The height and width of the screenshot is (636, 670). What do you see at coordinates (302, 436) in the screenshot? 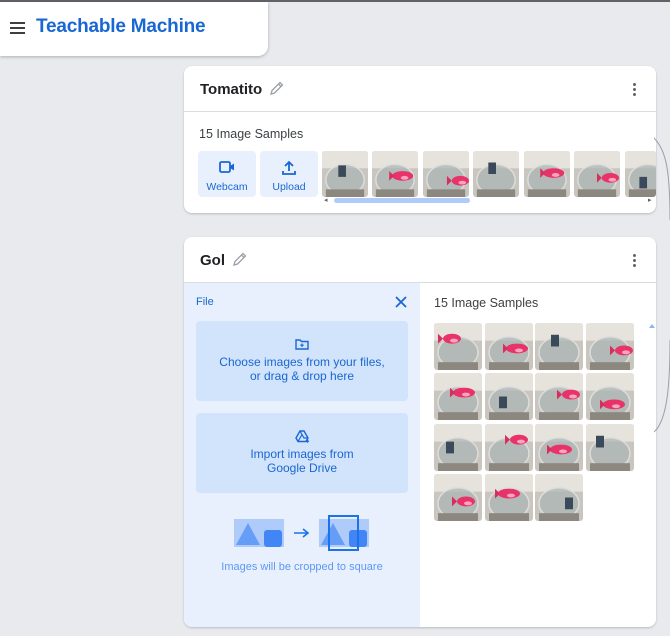
I see `google-drive-icon` at bounding box center [302, 436].